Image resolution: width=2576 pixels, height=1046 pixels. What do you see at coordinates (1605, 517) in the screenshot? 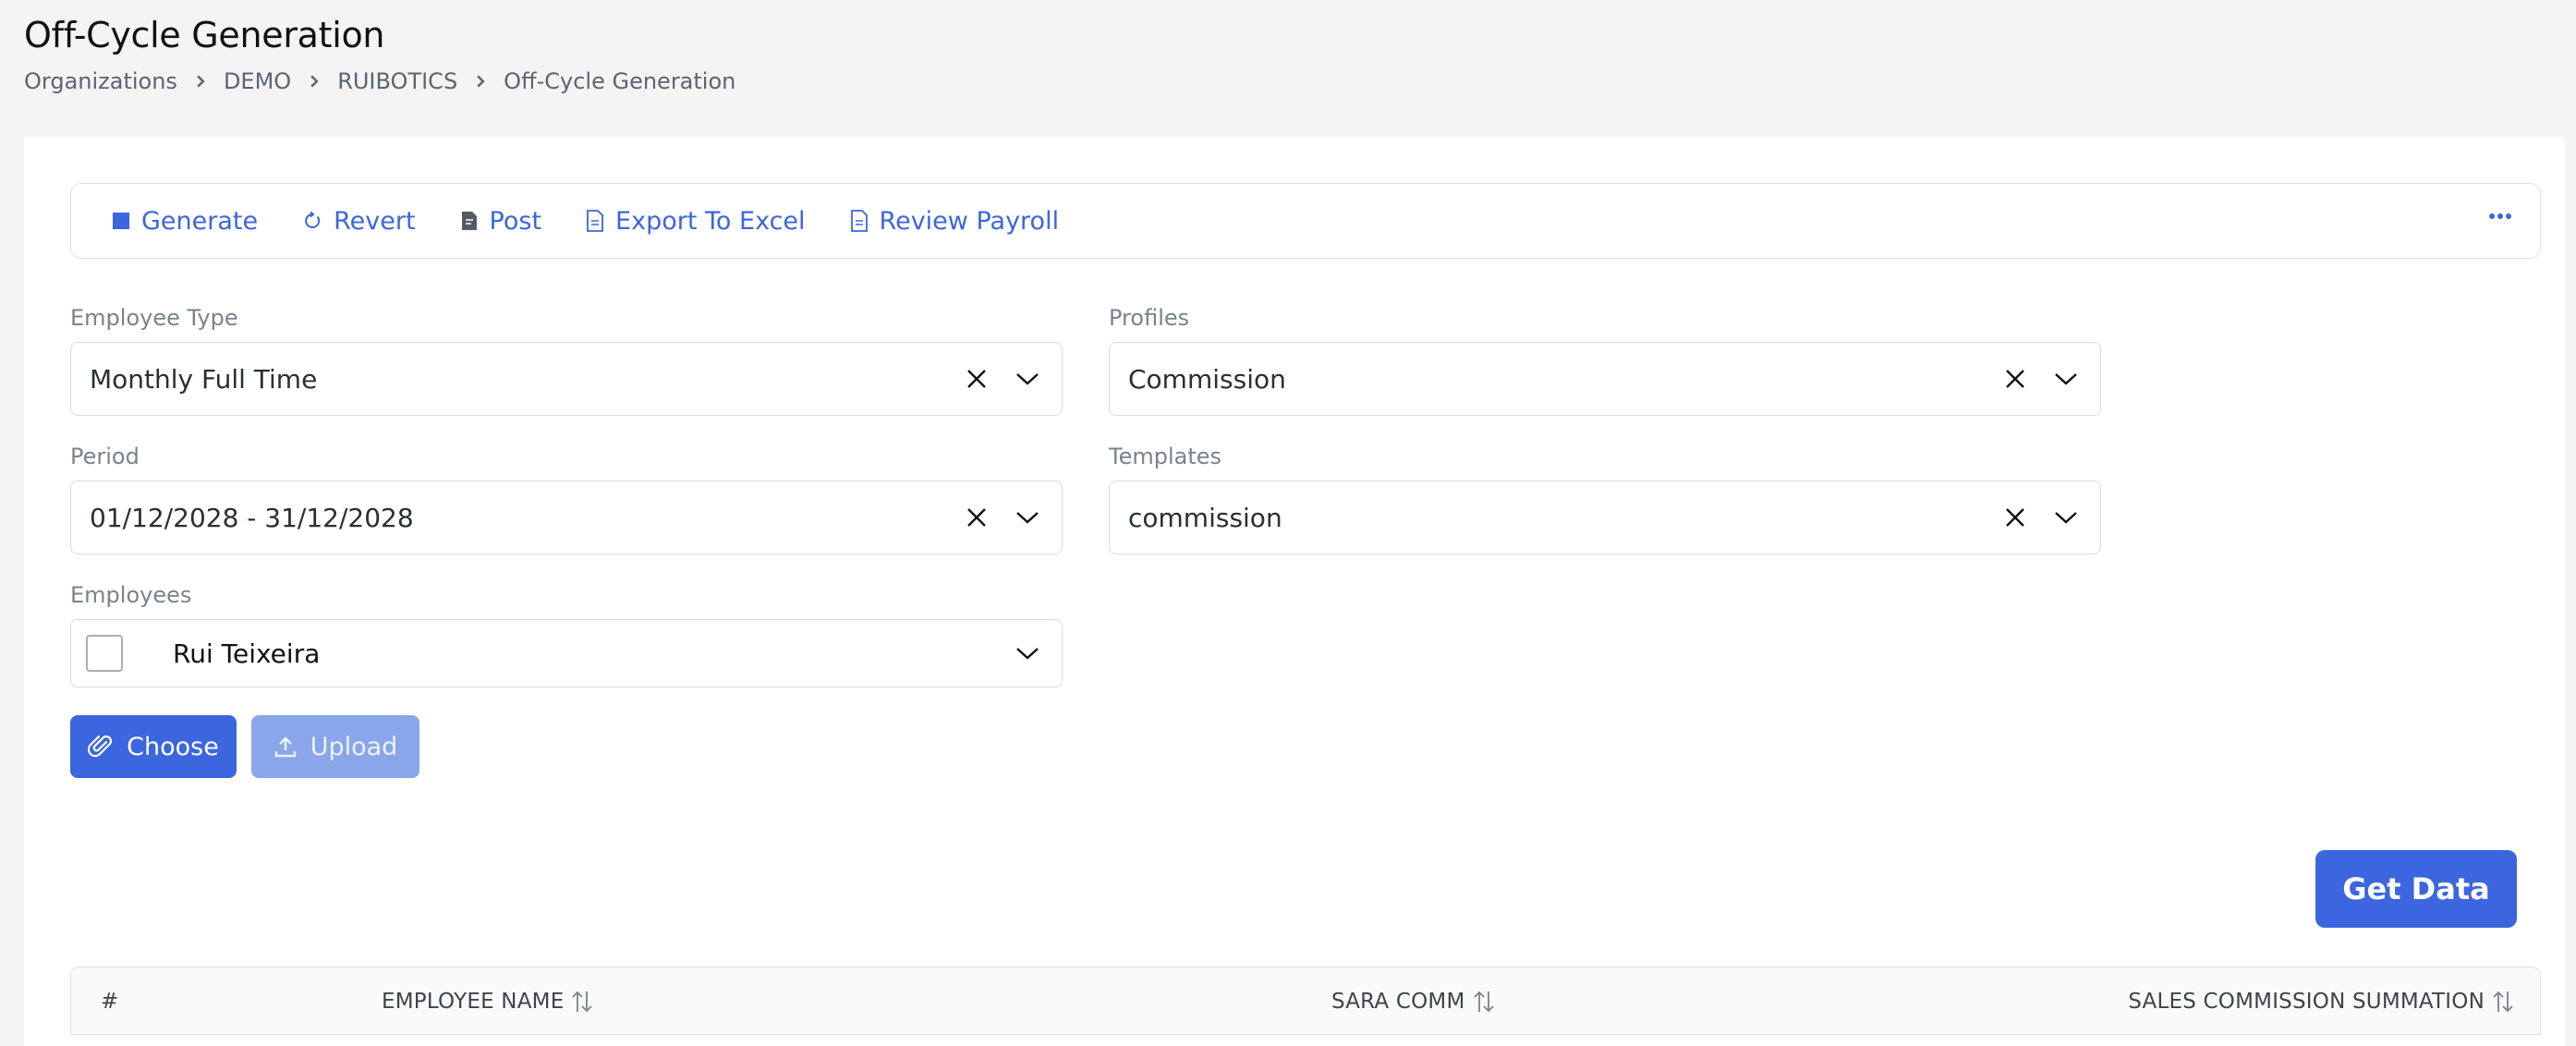
I see `templates-select: commission` at bounding box center [1605, 517].